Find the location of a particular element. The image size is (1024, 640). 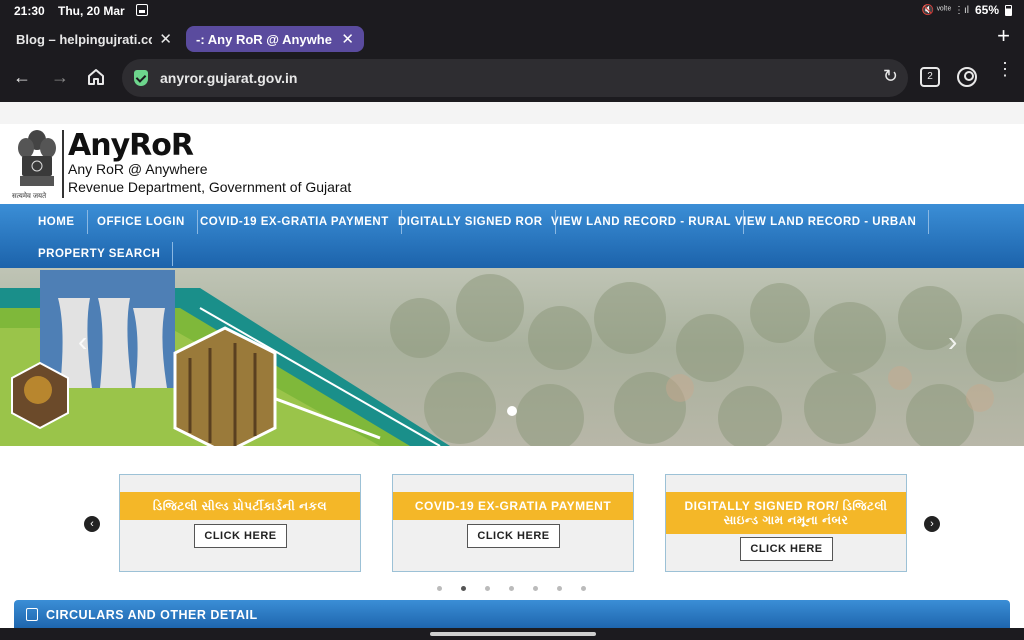

slider-next-icon: › is located at coordinates (952, 342).